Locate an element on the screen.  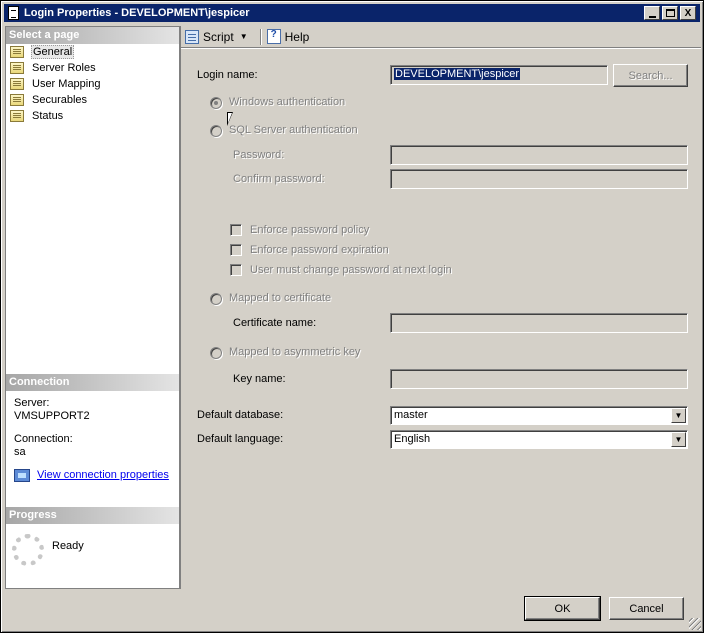
cert-name-label: Certificate name: is located at coordinates (275, 323).